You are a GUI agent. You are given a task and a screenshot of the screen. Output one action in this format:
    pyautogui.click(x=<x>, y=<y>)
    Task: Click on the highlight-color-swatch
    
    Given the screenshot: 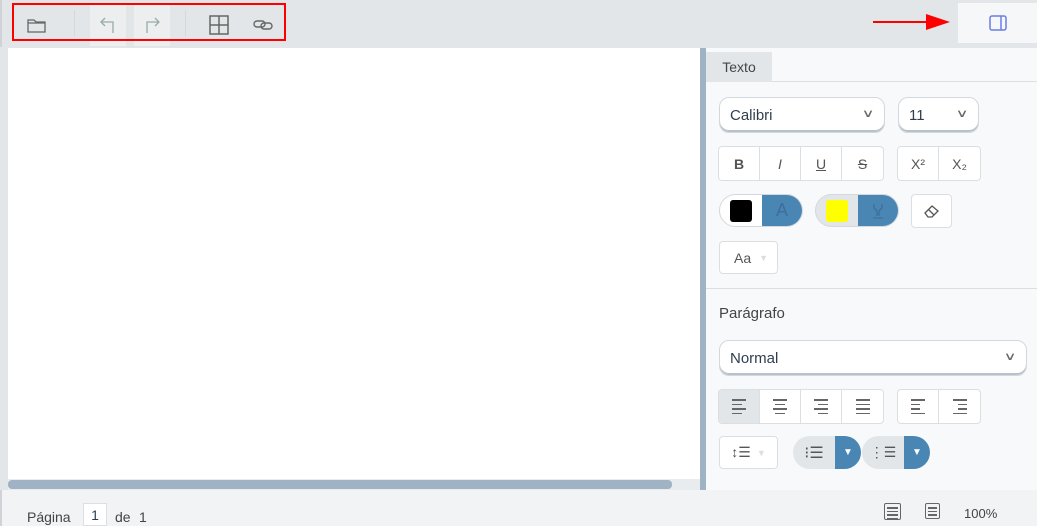 What is the action you would take?
    pyautogui.click(x=837, y=210)
    